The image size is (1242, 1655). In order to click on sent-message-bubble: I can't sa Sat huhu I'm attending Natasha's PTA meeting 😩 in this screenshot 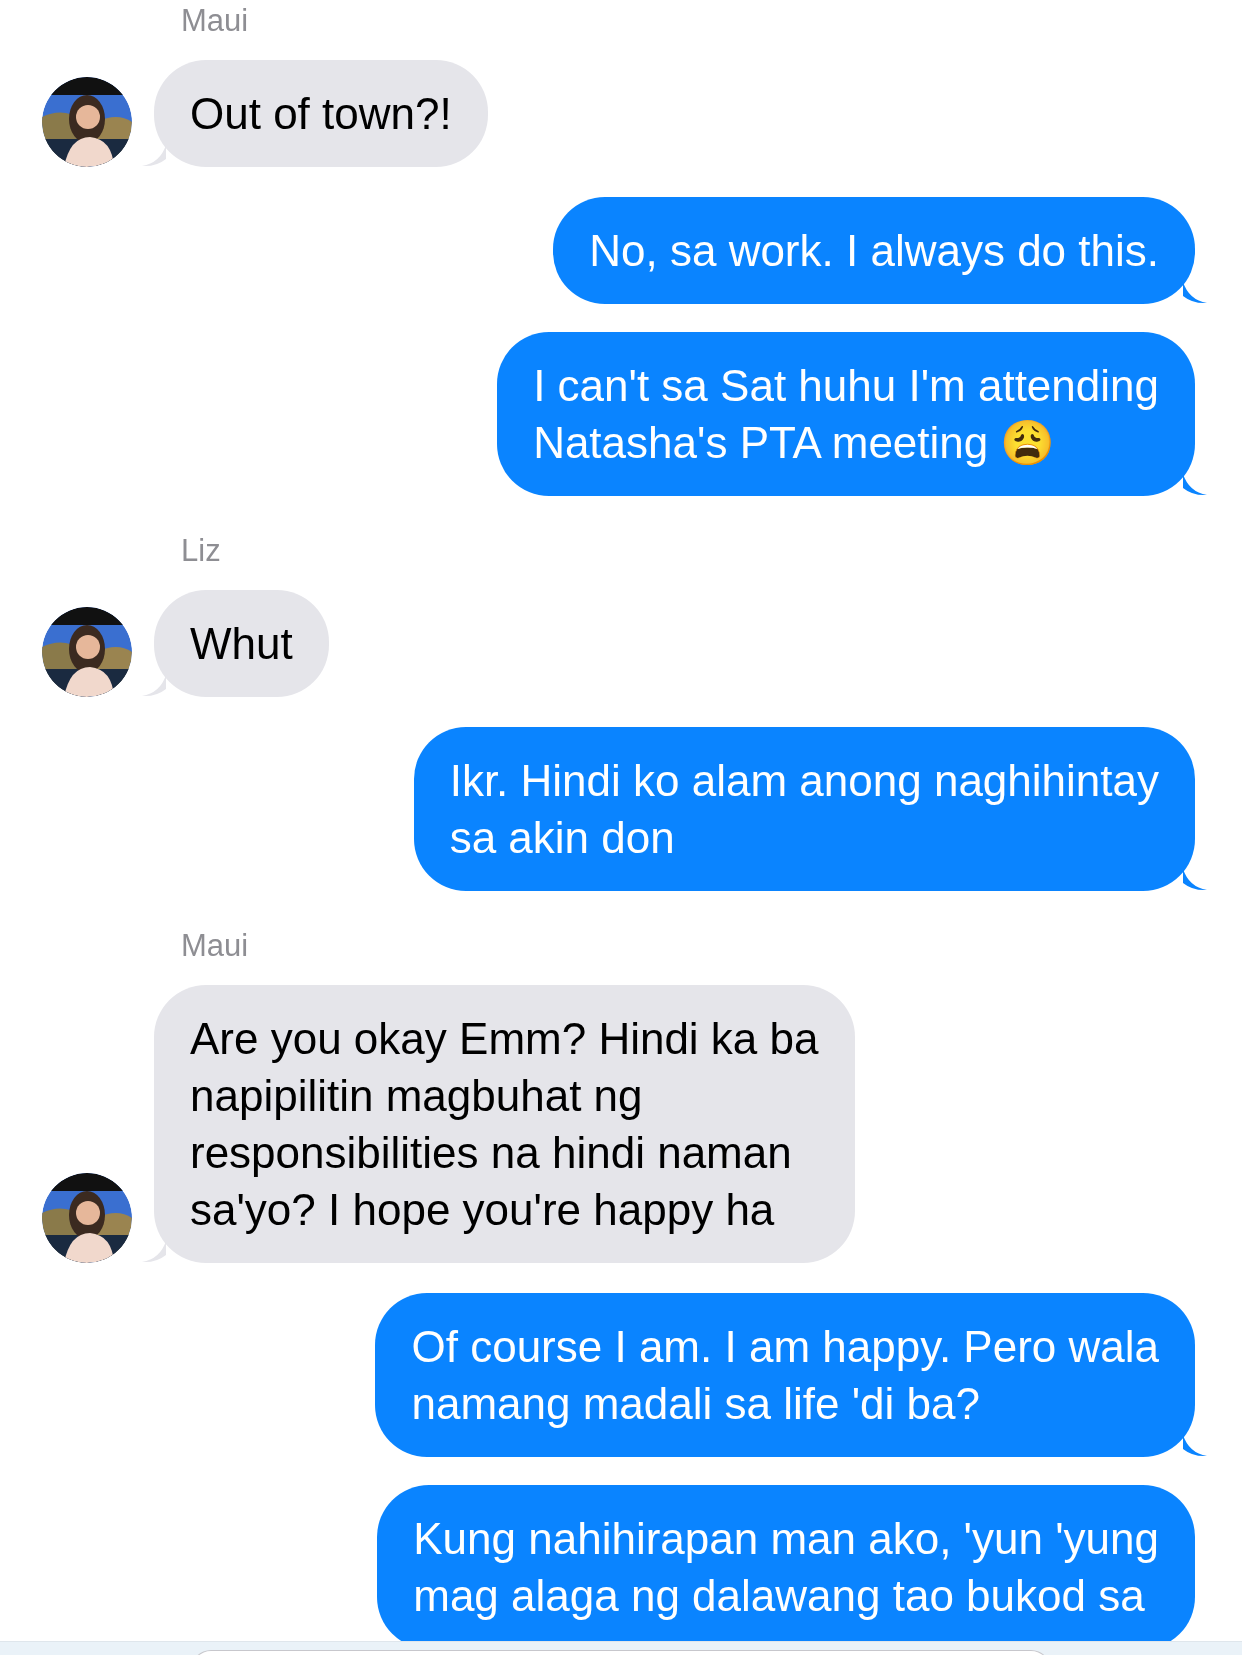, I will do `click(846, 414)`.